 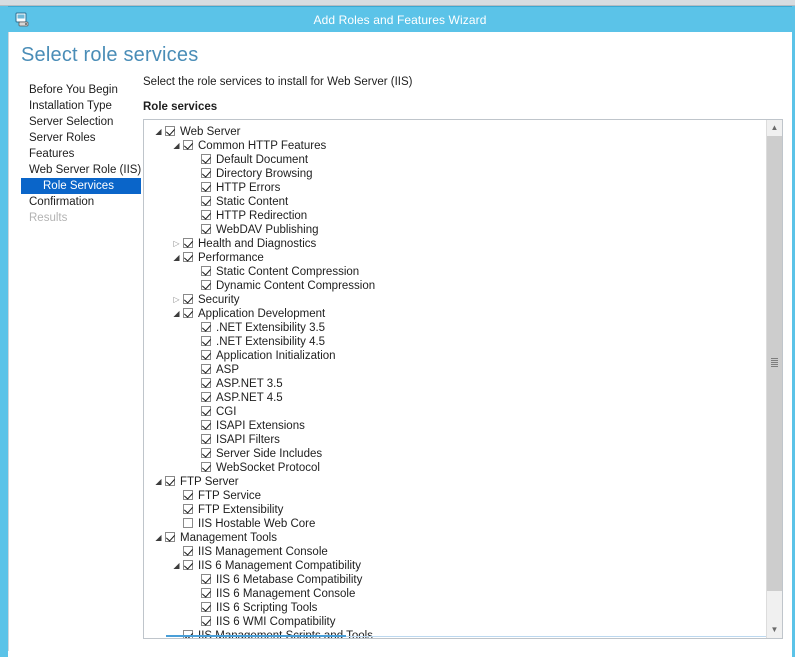 What do you see at coordinates (774, 363) in the screenshot?
I see `scrollbar-thumb` at bounding box center [774, 363].